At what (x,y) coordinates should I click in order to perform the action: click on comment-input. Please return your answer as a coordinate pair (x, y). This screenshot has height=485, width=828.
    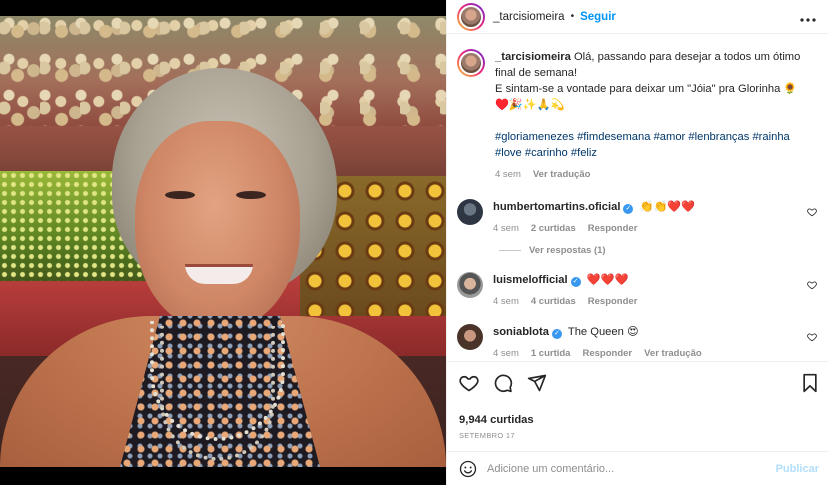
    Looking at the image, I should click on (631, 468).